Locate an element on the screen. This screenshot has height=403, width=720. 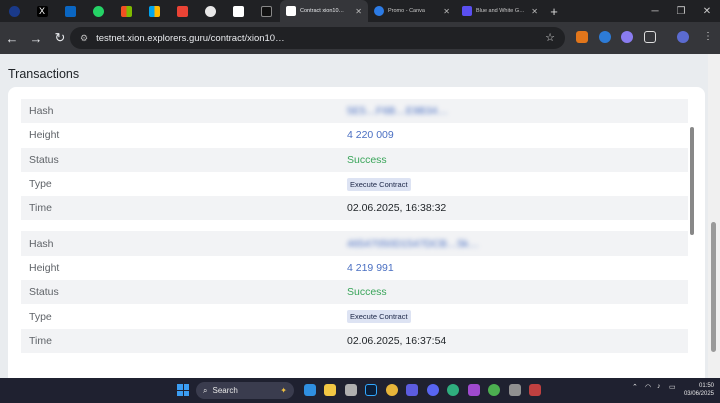
file-explorer-icon is located at coordinates (330, 390).